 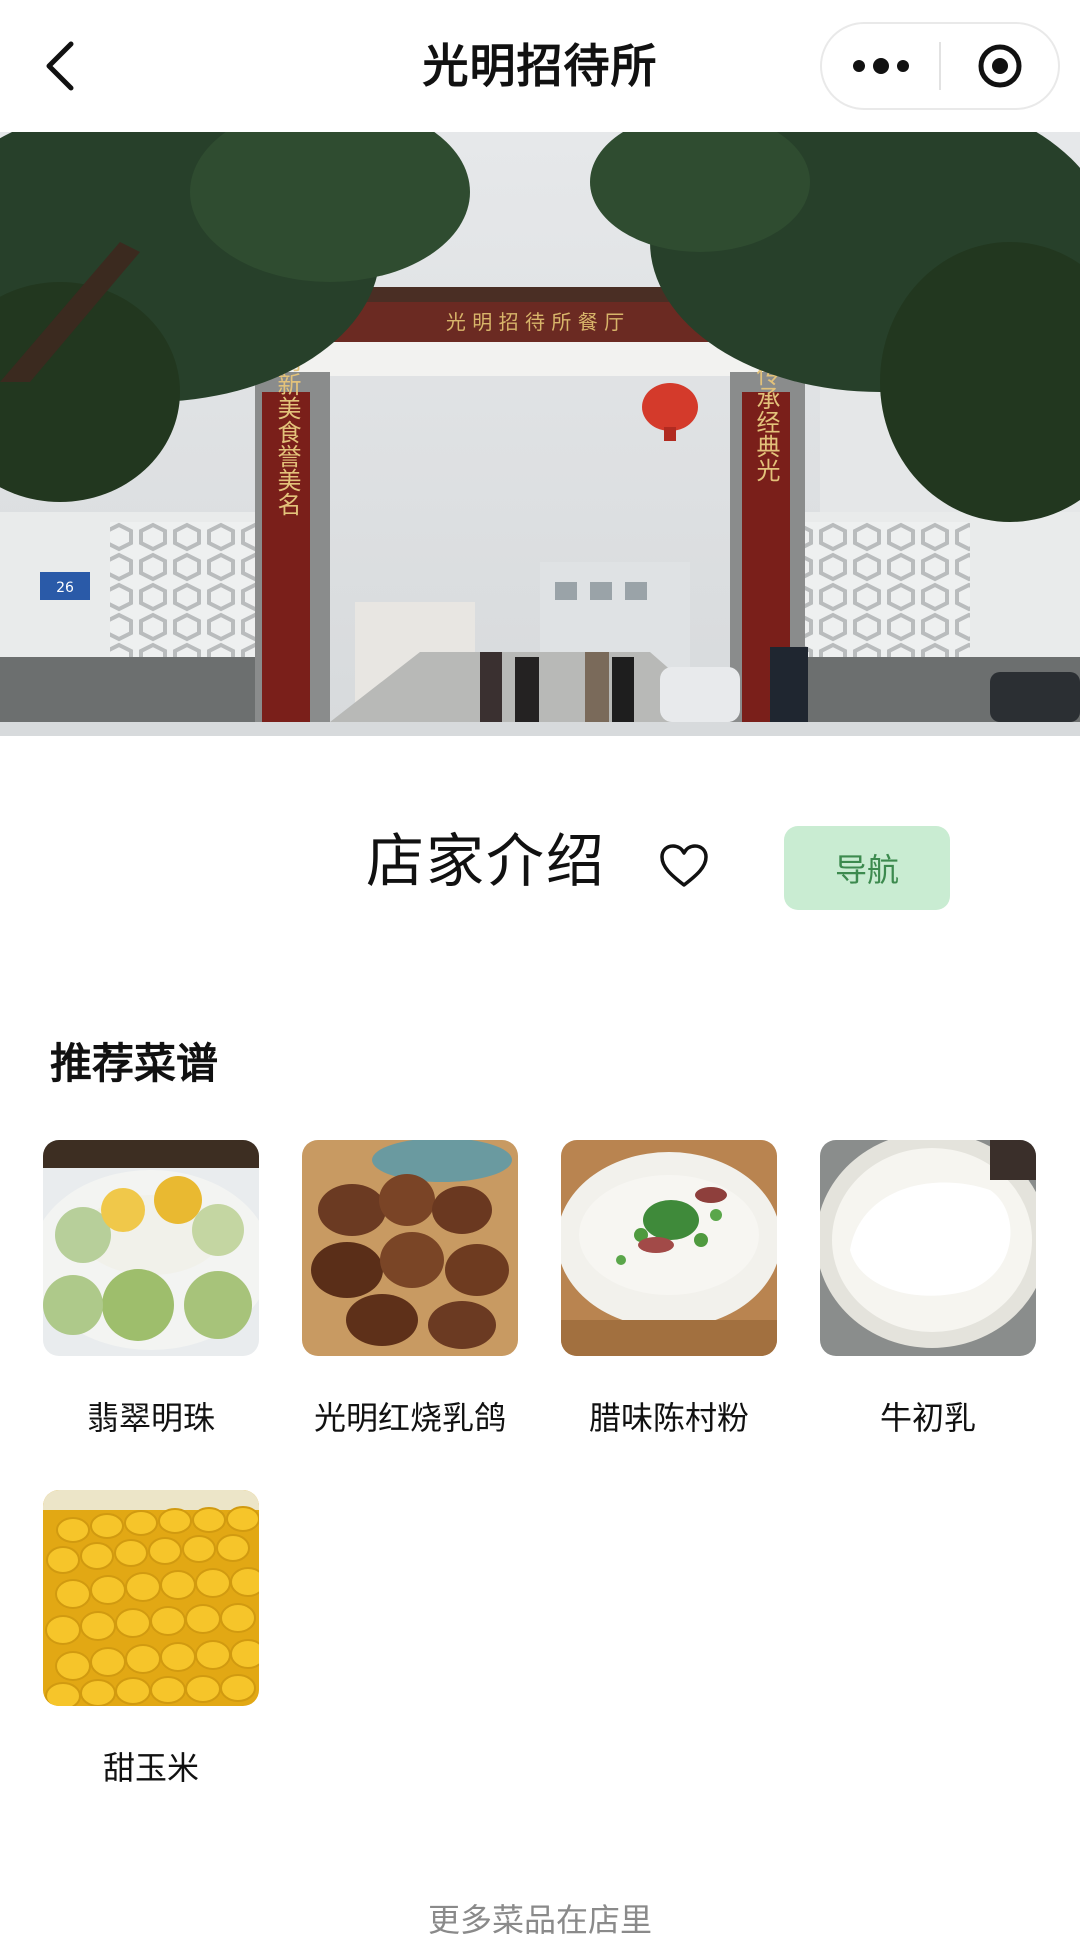 I want to click on dish-card: 光明红烧乳鸽, so click(x=410, y=1290).